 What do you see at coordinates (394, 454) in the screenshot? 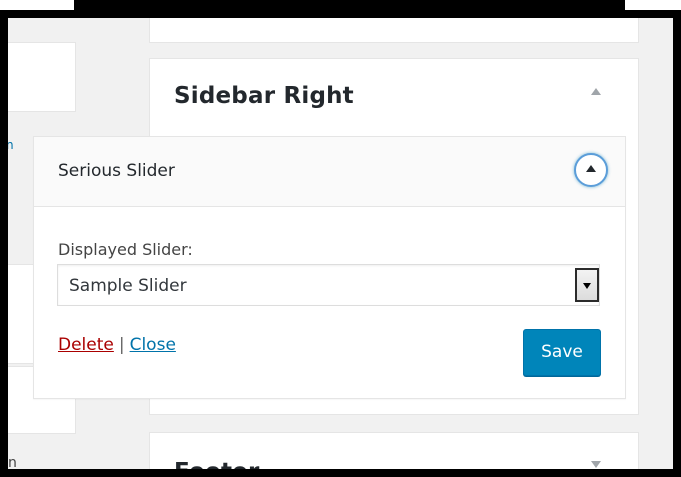
I see `sidebar-area-footer: Footer` at bounding box center [394, 454].